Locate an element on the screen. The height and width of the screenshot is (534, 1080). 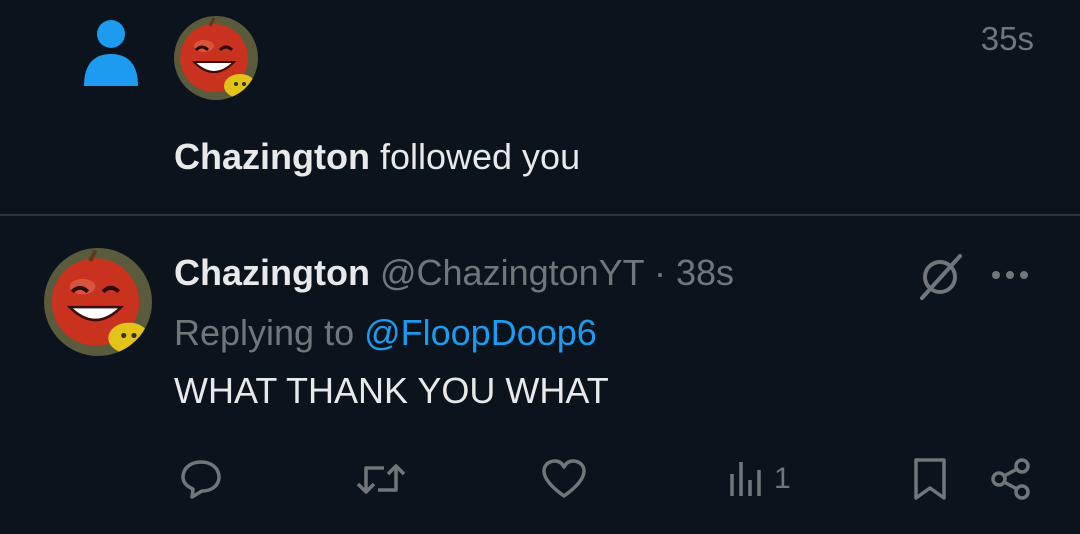
more-icon is located at coordinates (1010, 275).